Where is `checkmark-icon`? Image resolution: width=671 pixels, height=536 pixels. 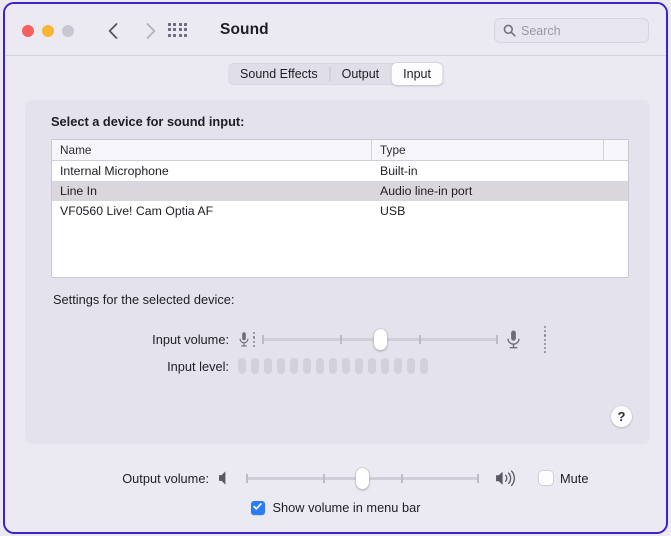
checkmark-icon is located at coordinates (257, 508).